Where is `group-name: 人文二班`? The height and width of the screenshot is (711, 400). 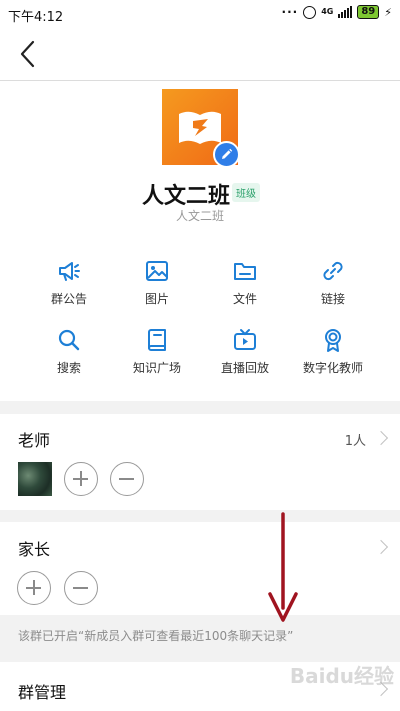
group-name: 人文二班 is located at coordinates (186, 196).